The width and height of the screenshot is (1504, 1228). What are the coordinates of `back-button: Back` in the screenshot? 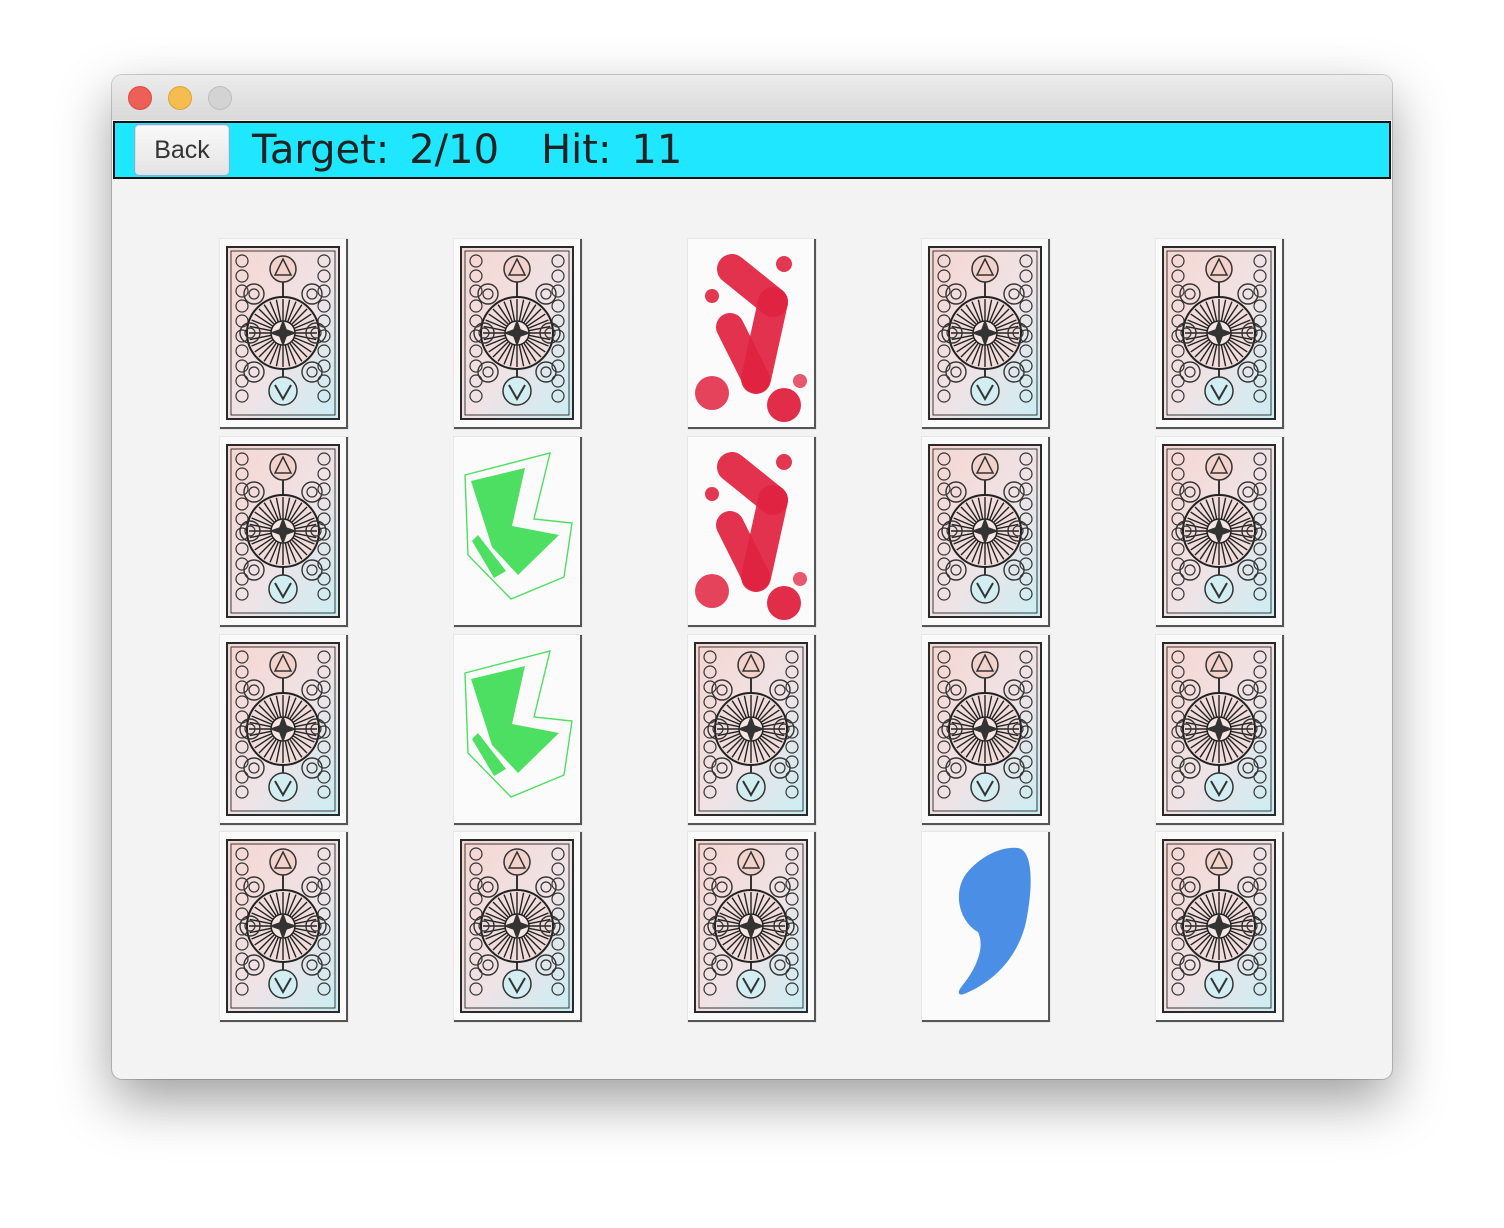 It's located at (182, 150).